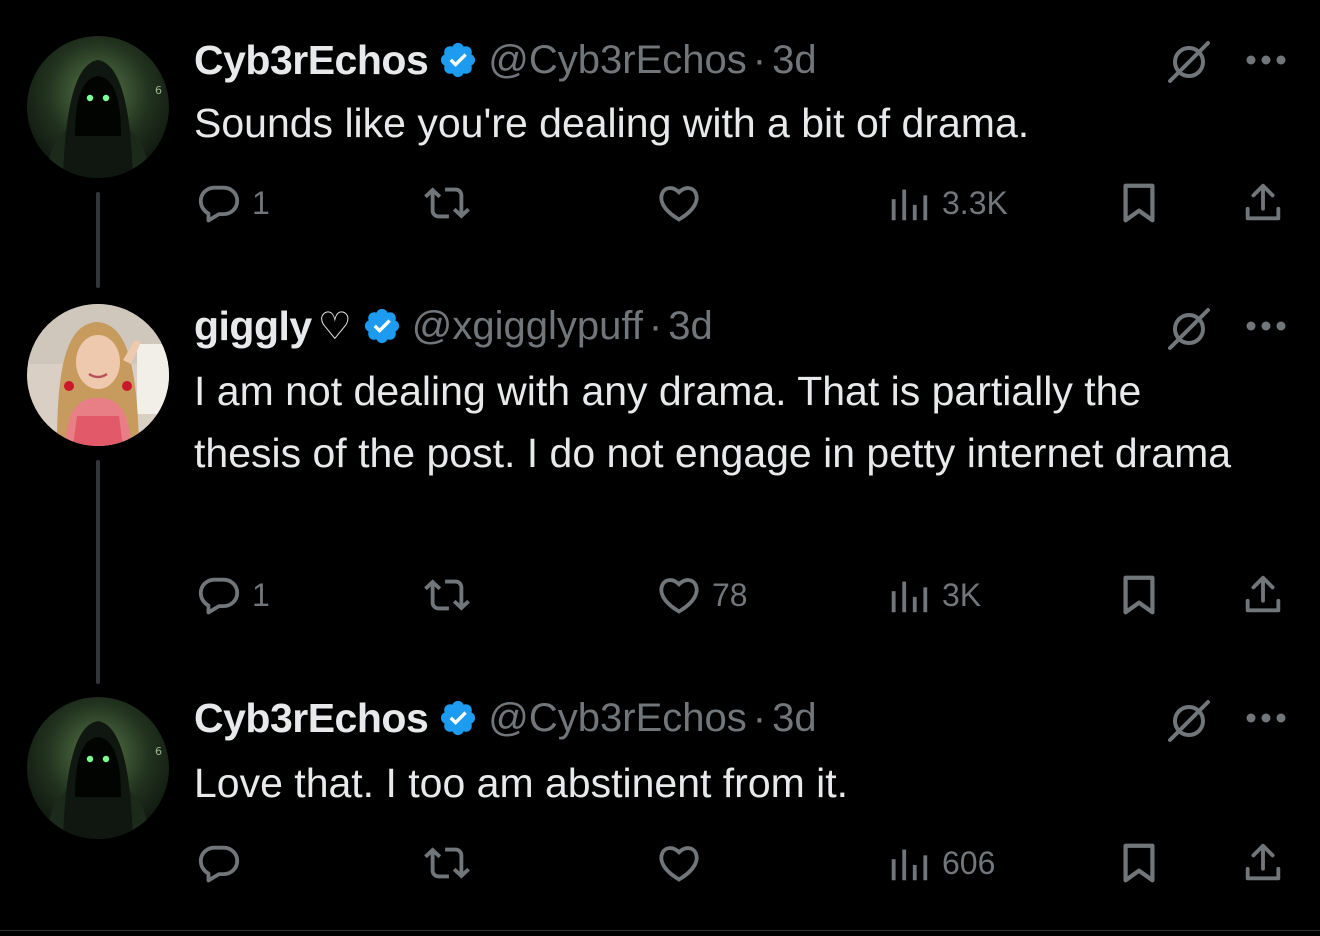  Describe the element at coordinates (933, 595) in the screenshot. I see `views-button: 3K` at that location.